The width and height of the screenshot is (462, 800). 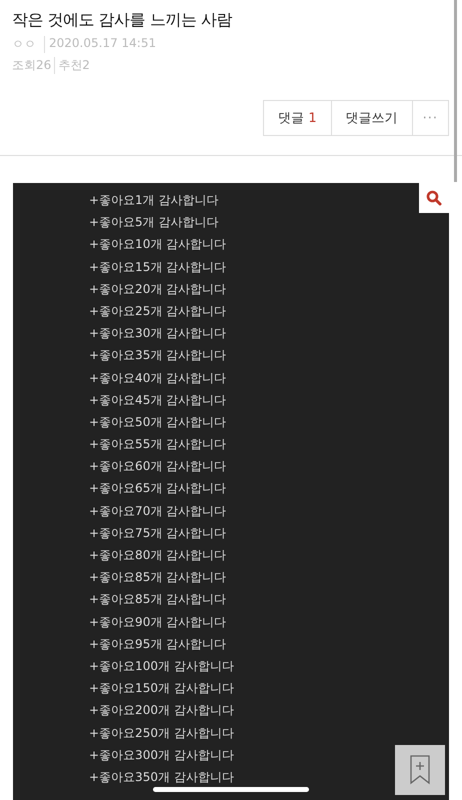 I want to click on image-text-line: +좋아요20개 감사합니다, so click(x=157, y=289).